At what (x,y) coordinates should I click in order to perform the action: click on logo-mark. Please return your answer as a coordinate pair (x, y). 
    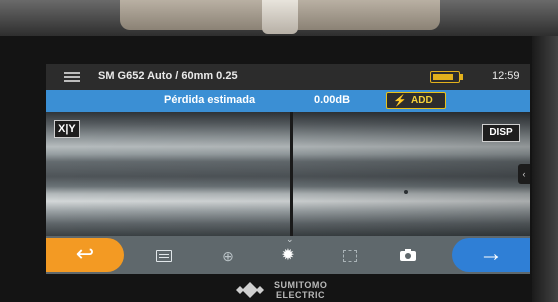
    Looking at the image, I should click on (250, 290).